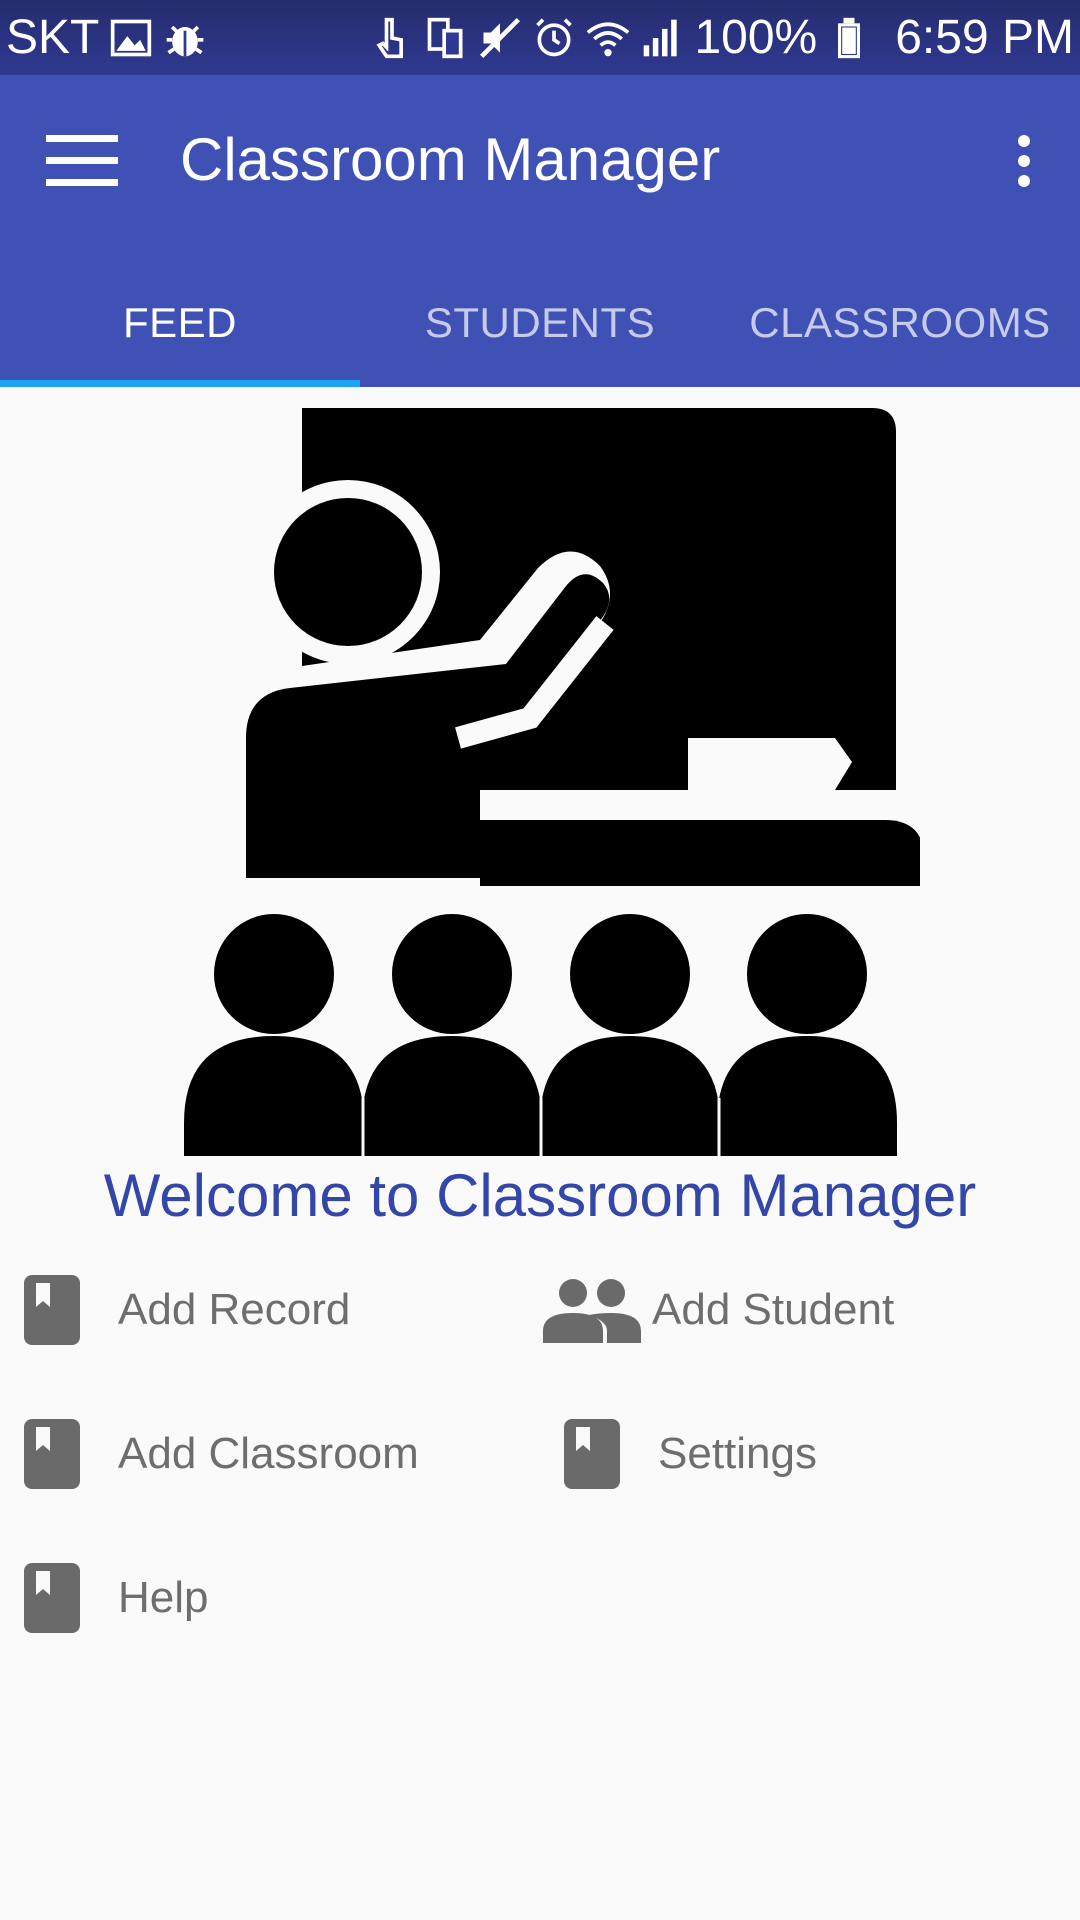 This screenshot has width=1080, height=1920. Describe the element at coordinates (268, 1453) in the screenshot. I see `add-classroom-label: Add Classroom` at that location.